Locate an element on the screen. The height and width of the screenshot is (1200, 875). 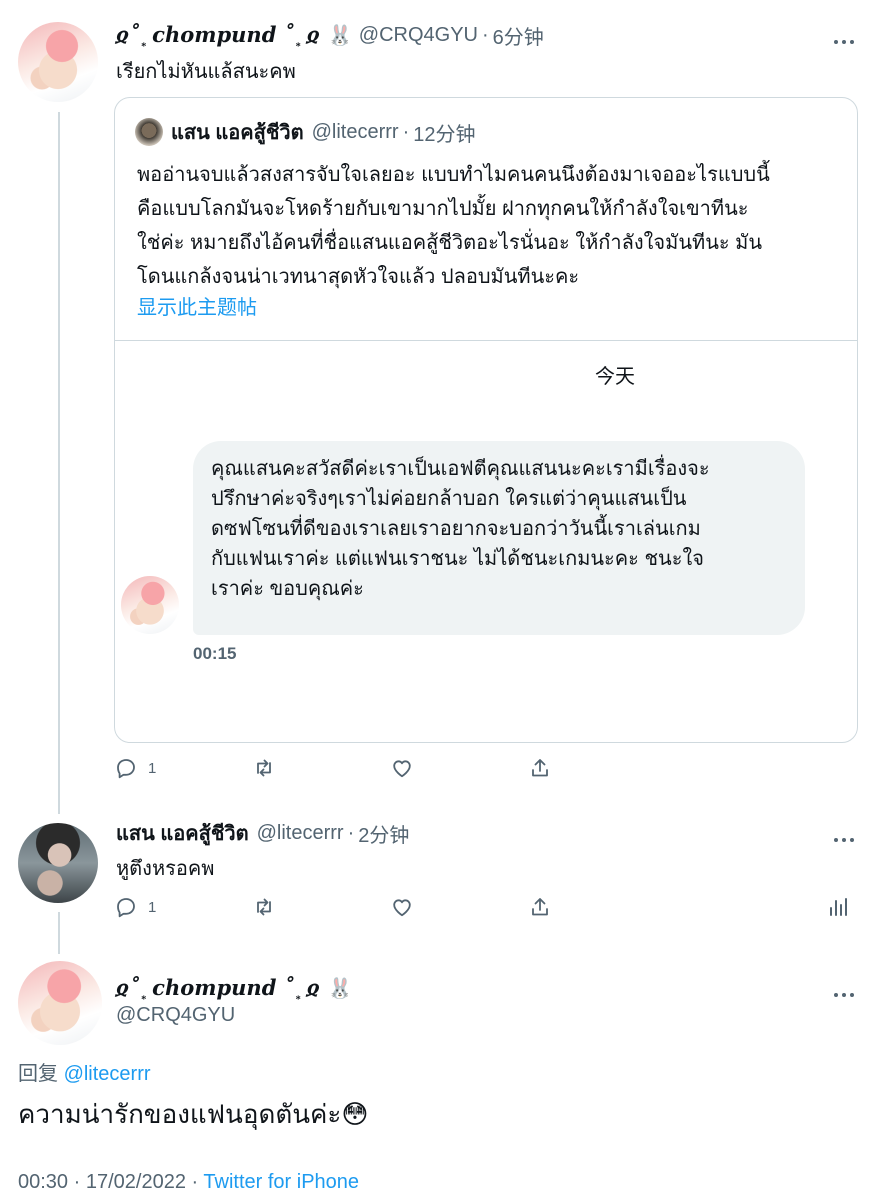
show-thread-link: 显示此主题帖 is located at coordinates (197, 308).